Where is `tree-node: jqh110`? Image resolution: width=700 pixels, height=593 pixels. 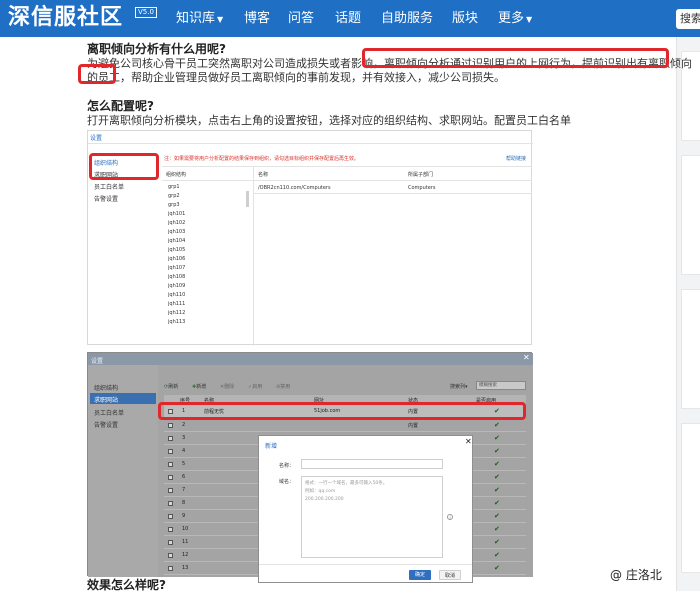 tree-node: jqh110 is located at coordinates (176, 295).